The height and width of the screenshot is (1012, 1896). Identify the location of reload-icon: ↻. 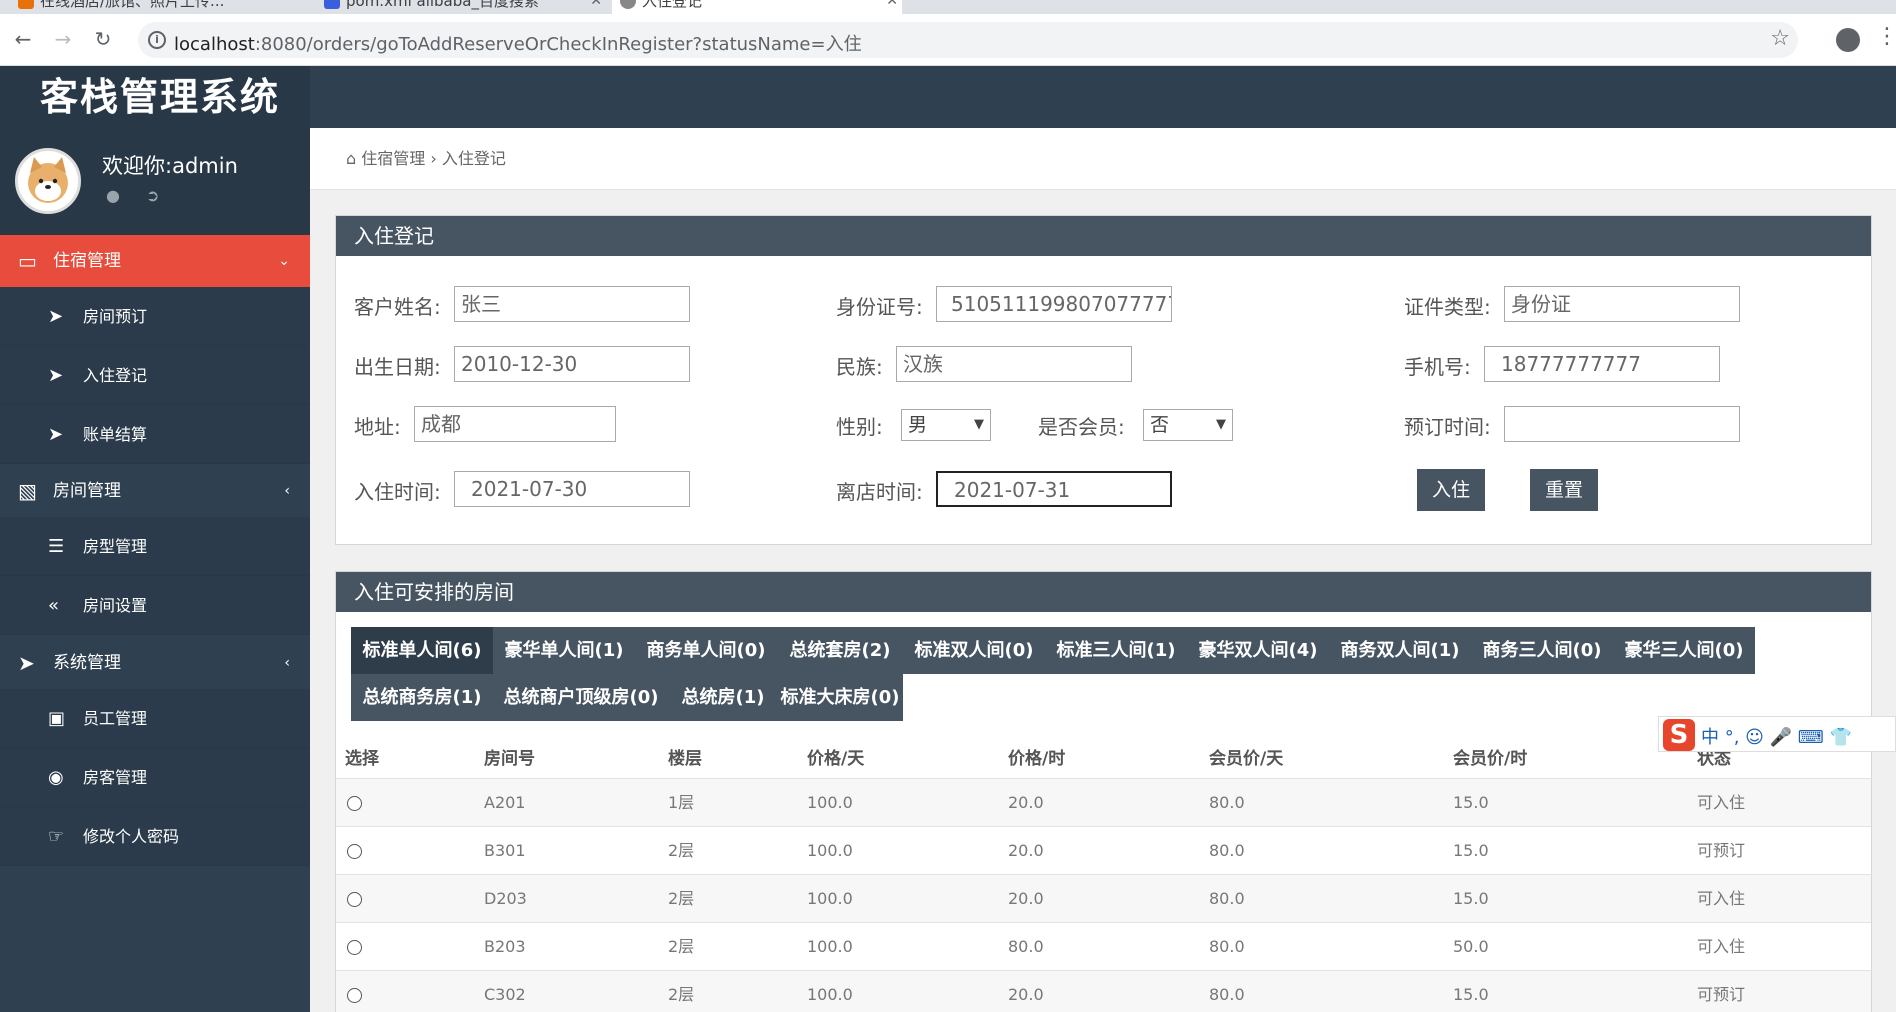
(103, 39).